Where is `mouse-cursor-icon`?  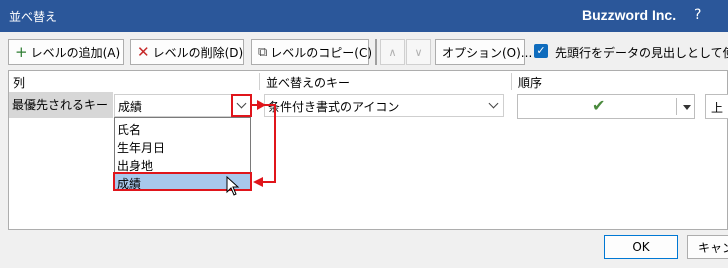 mouse-cursor-icon is located at coordinates (233, 186).